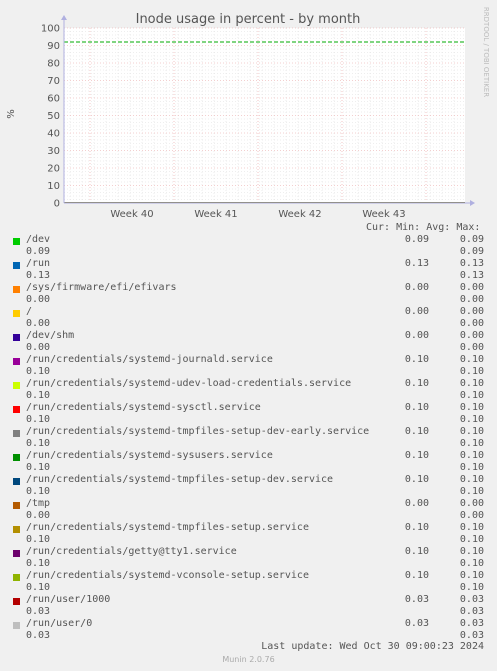  Describe the element at coordinates (29, 311) in the screenshot. I see `legend-item-name: /` at that location.